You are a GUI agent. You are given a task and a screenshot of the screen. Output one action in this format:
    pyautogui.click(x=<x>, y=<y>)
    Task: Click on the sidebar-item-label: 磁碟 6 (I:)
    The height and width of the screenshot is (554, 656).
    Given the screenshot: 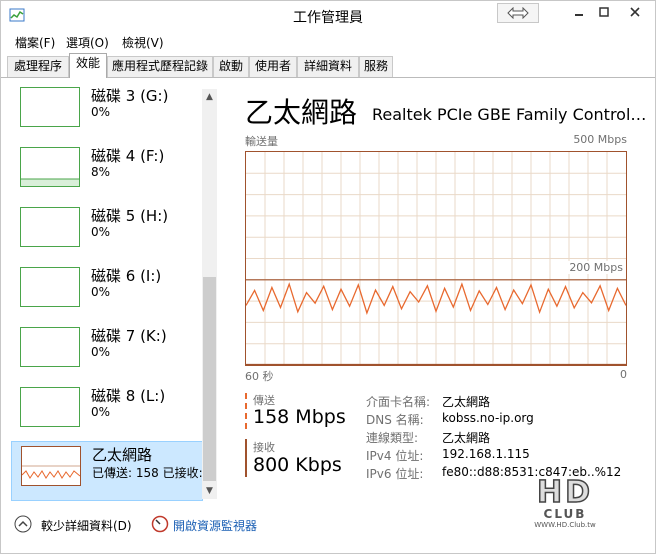 What is the action you would take?
    pyautogui.click(x=126, y=276)
    